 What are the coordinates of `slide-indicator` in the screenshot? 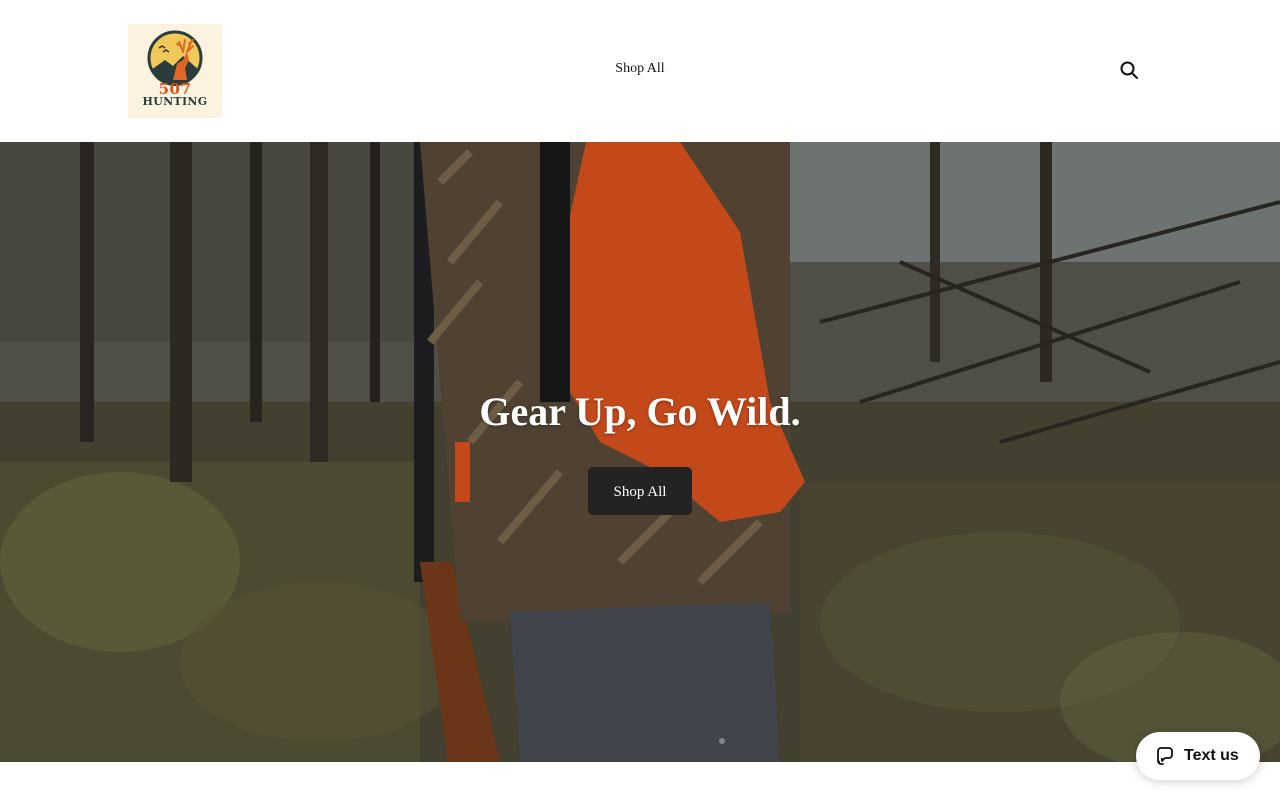 It's located at (722, 741).